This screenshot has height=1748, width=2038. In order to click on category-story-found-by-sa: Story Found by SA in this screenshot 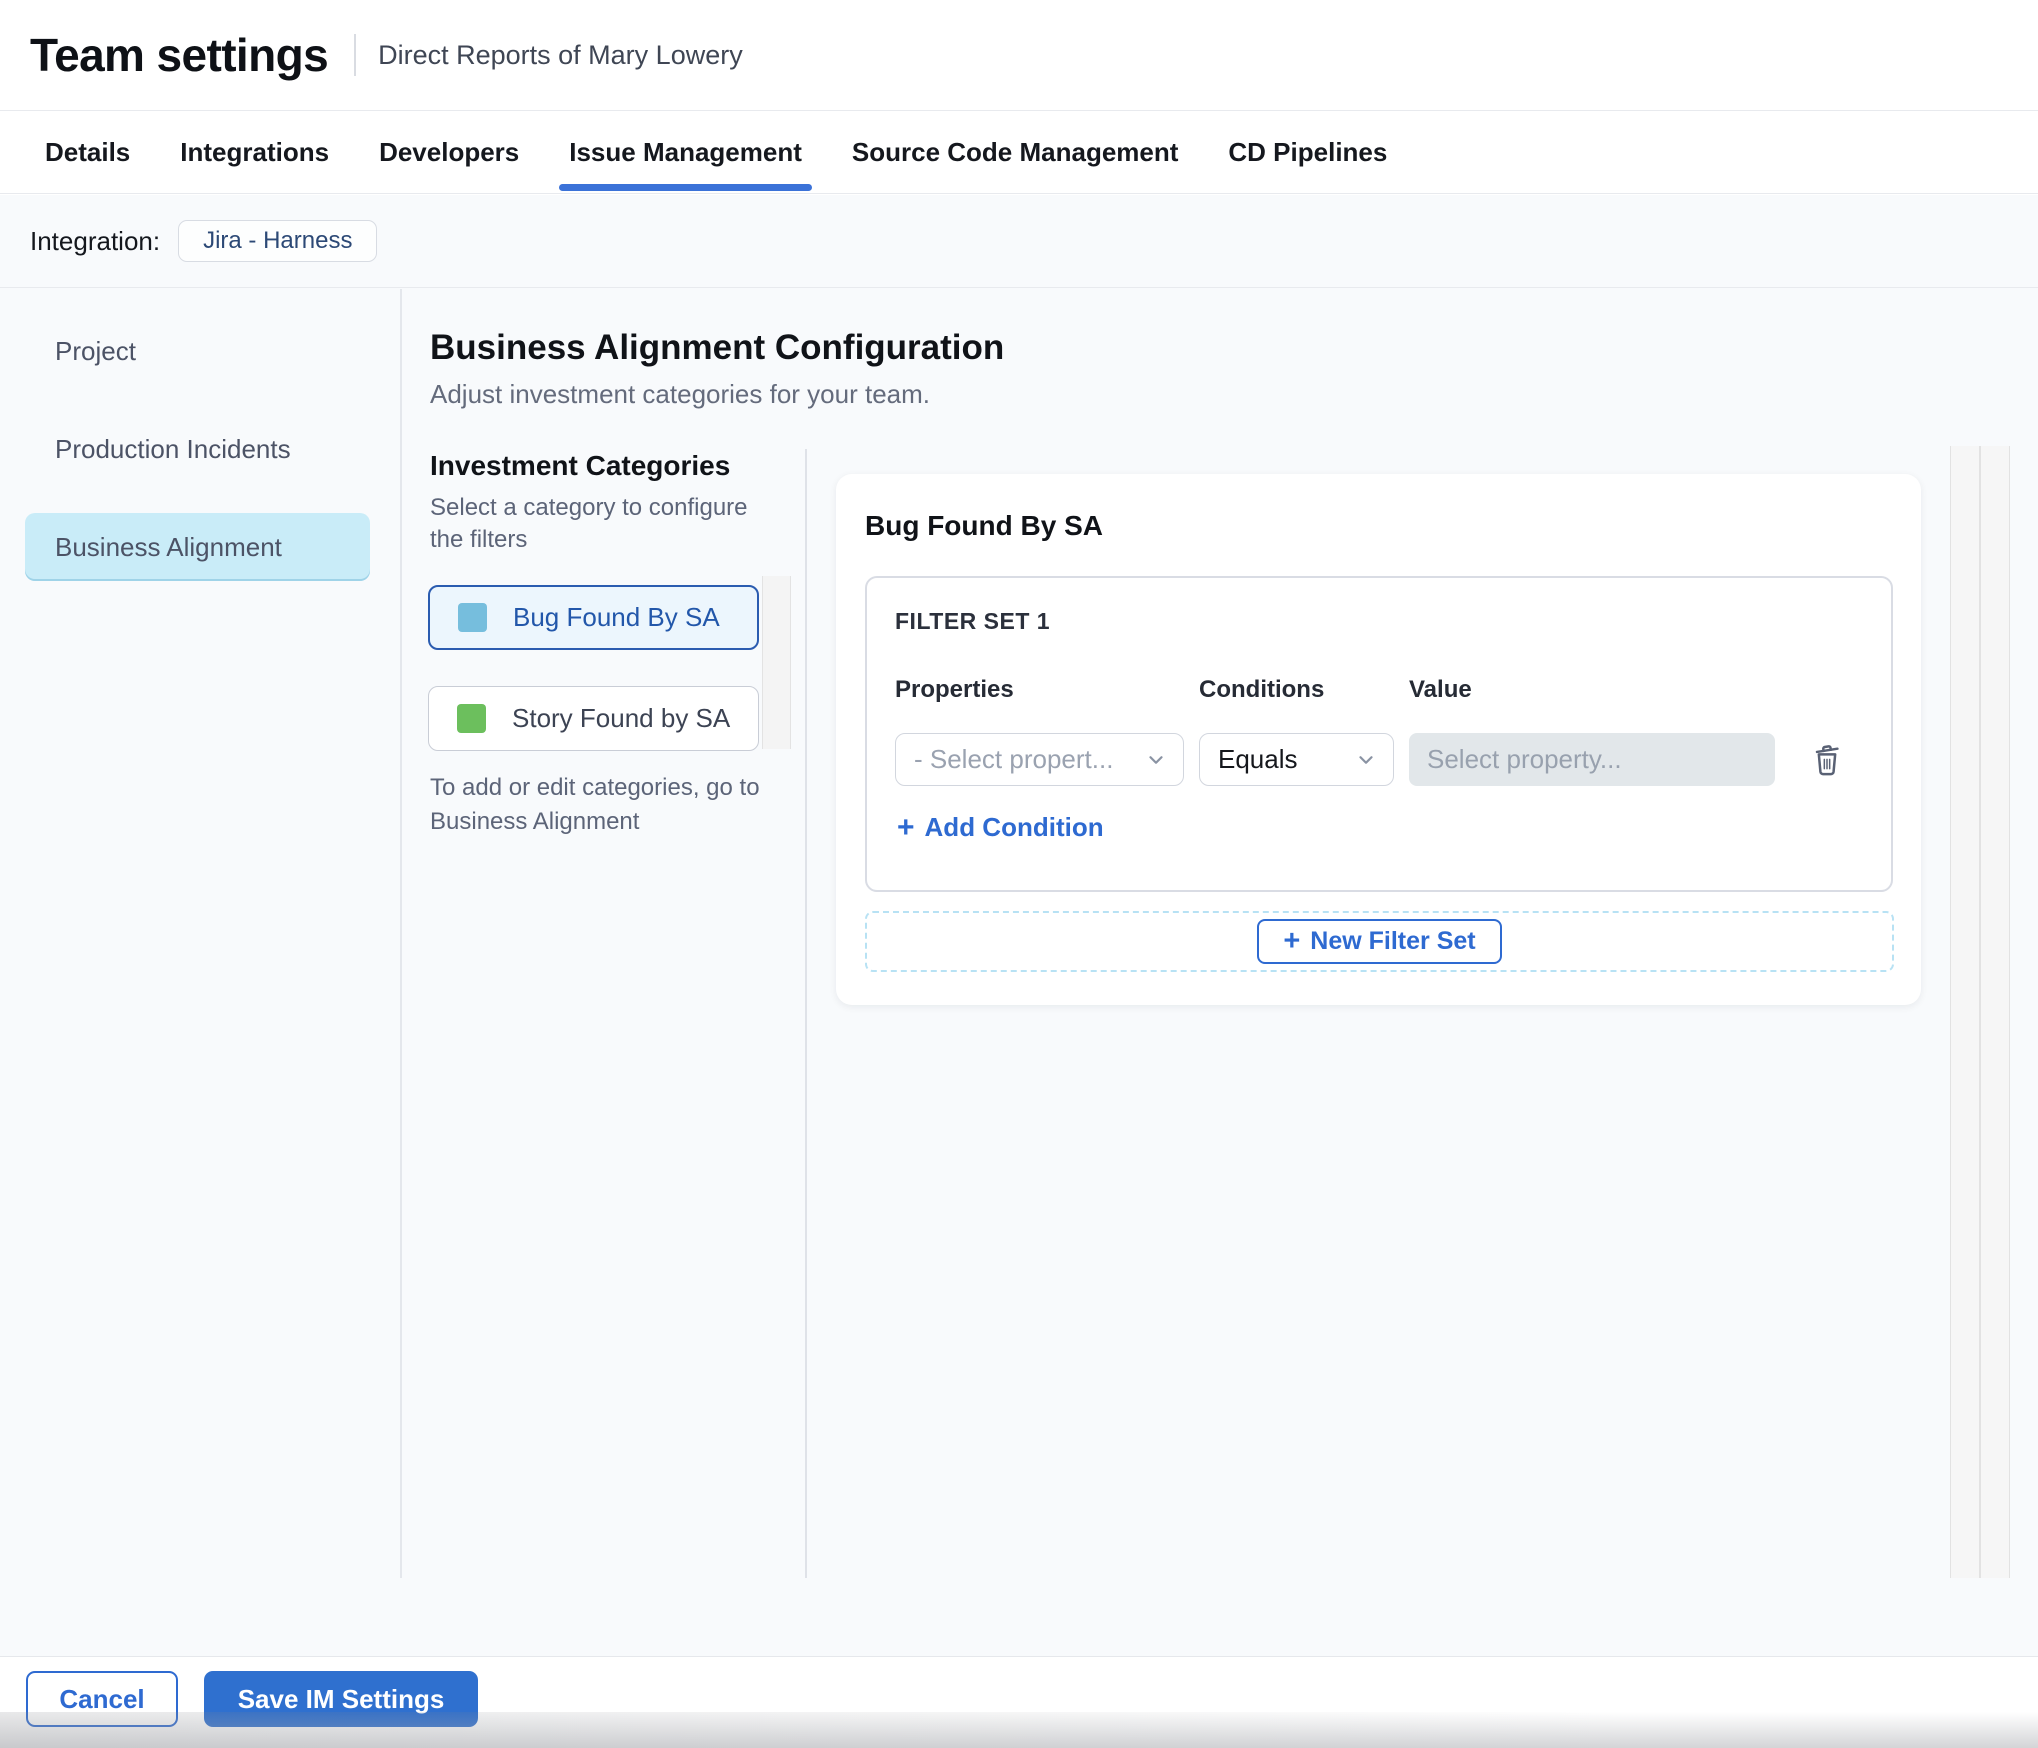, I will do `click(593, 718)`.